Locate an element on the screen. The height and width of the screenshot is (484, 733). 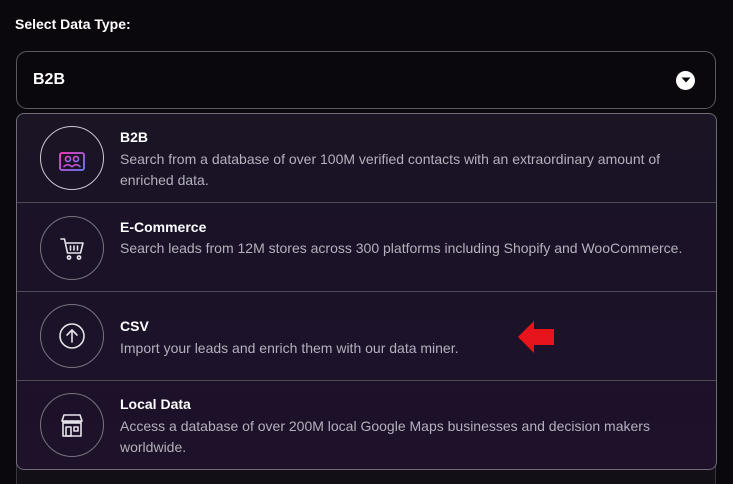
option-title: CSV is located at coordinates (134, 326).